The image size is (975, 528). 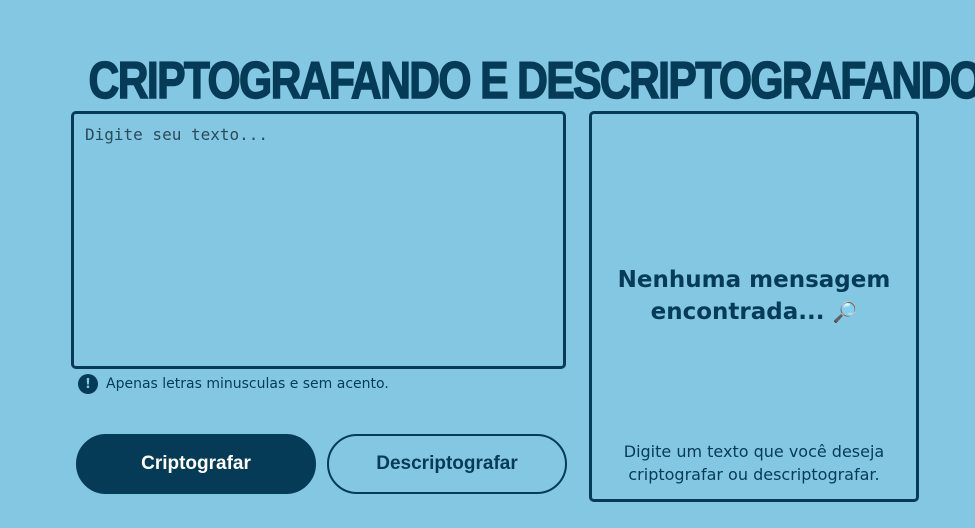 I want to click on subtitle-line2: criptografar ou descriptografar., so click(x=754, y=474).